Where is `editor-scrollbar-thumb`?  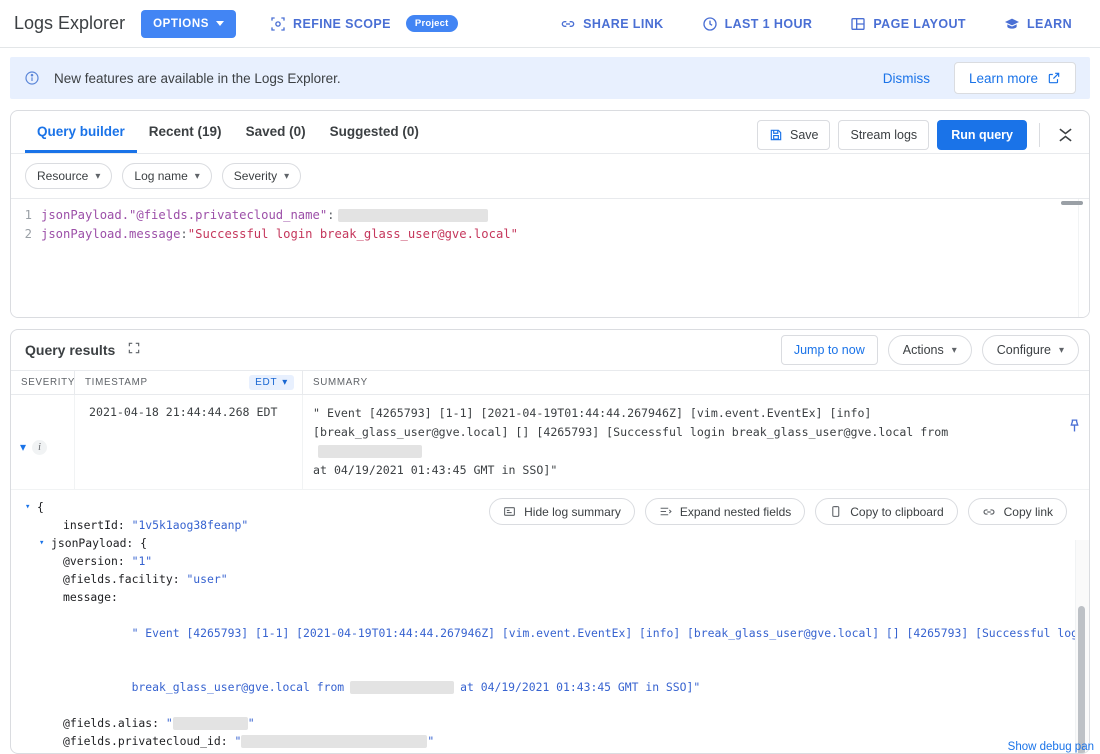 editor-scrollbar-thumb is located at coordinates (1072, 203).